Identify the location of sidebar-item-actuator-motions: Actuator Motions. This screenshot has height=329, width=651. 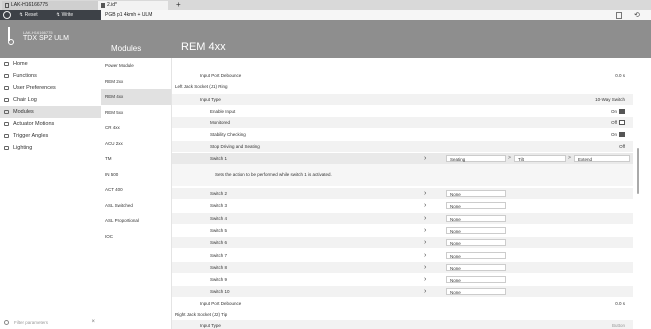
(50, 124).